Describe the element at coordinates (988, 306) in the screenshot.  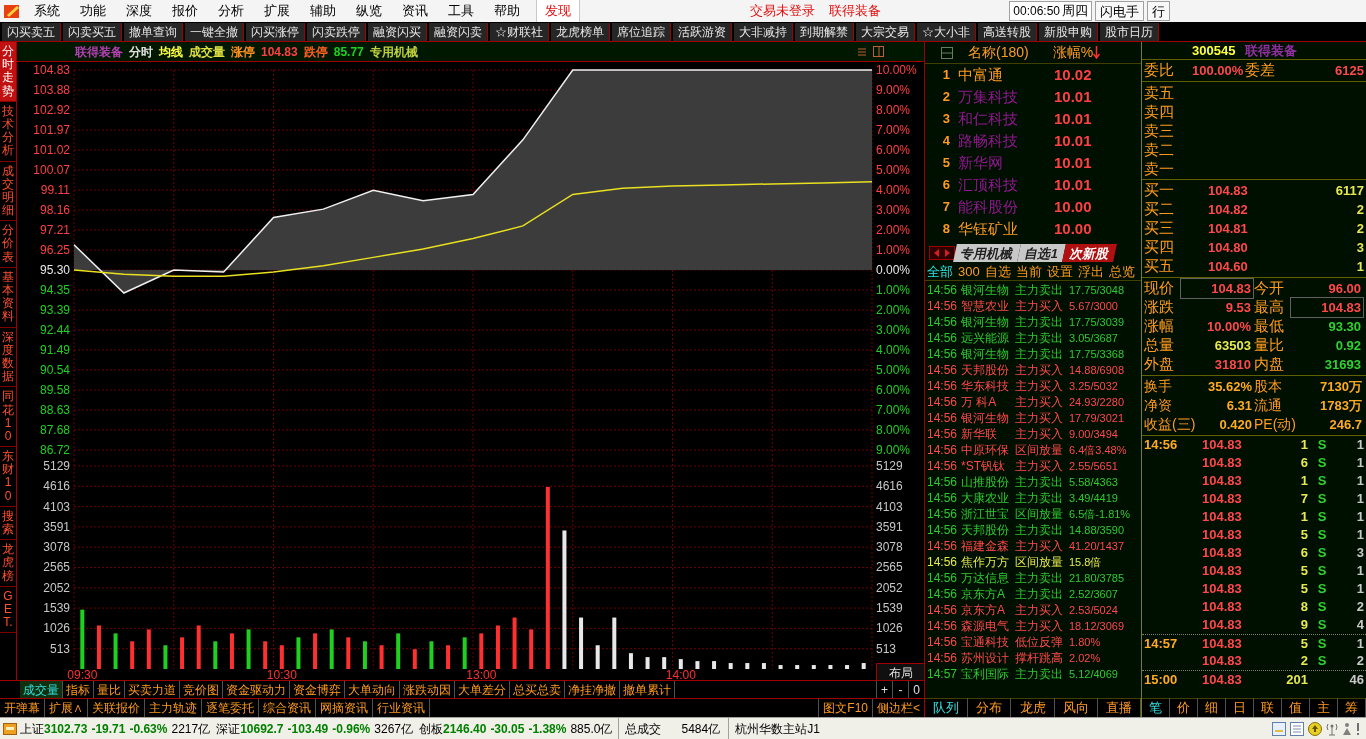
I see `alert-stock: 智慧农业` at that location.